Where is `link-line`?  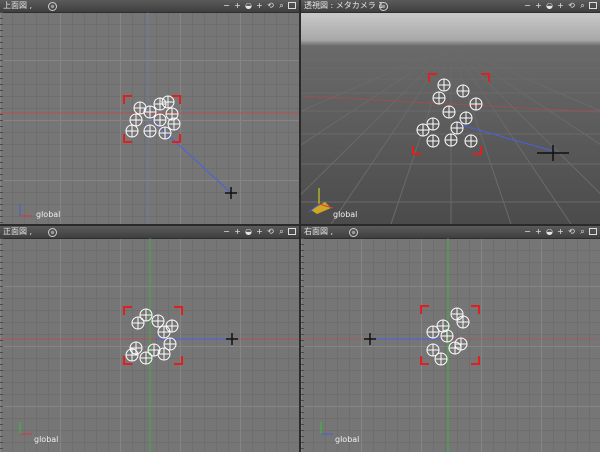
link-line is located at coordinates (191, 156).